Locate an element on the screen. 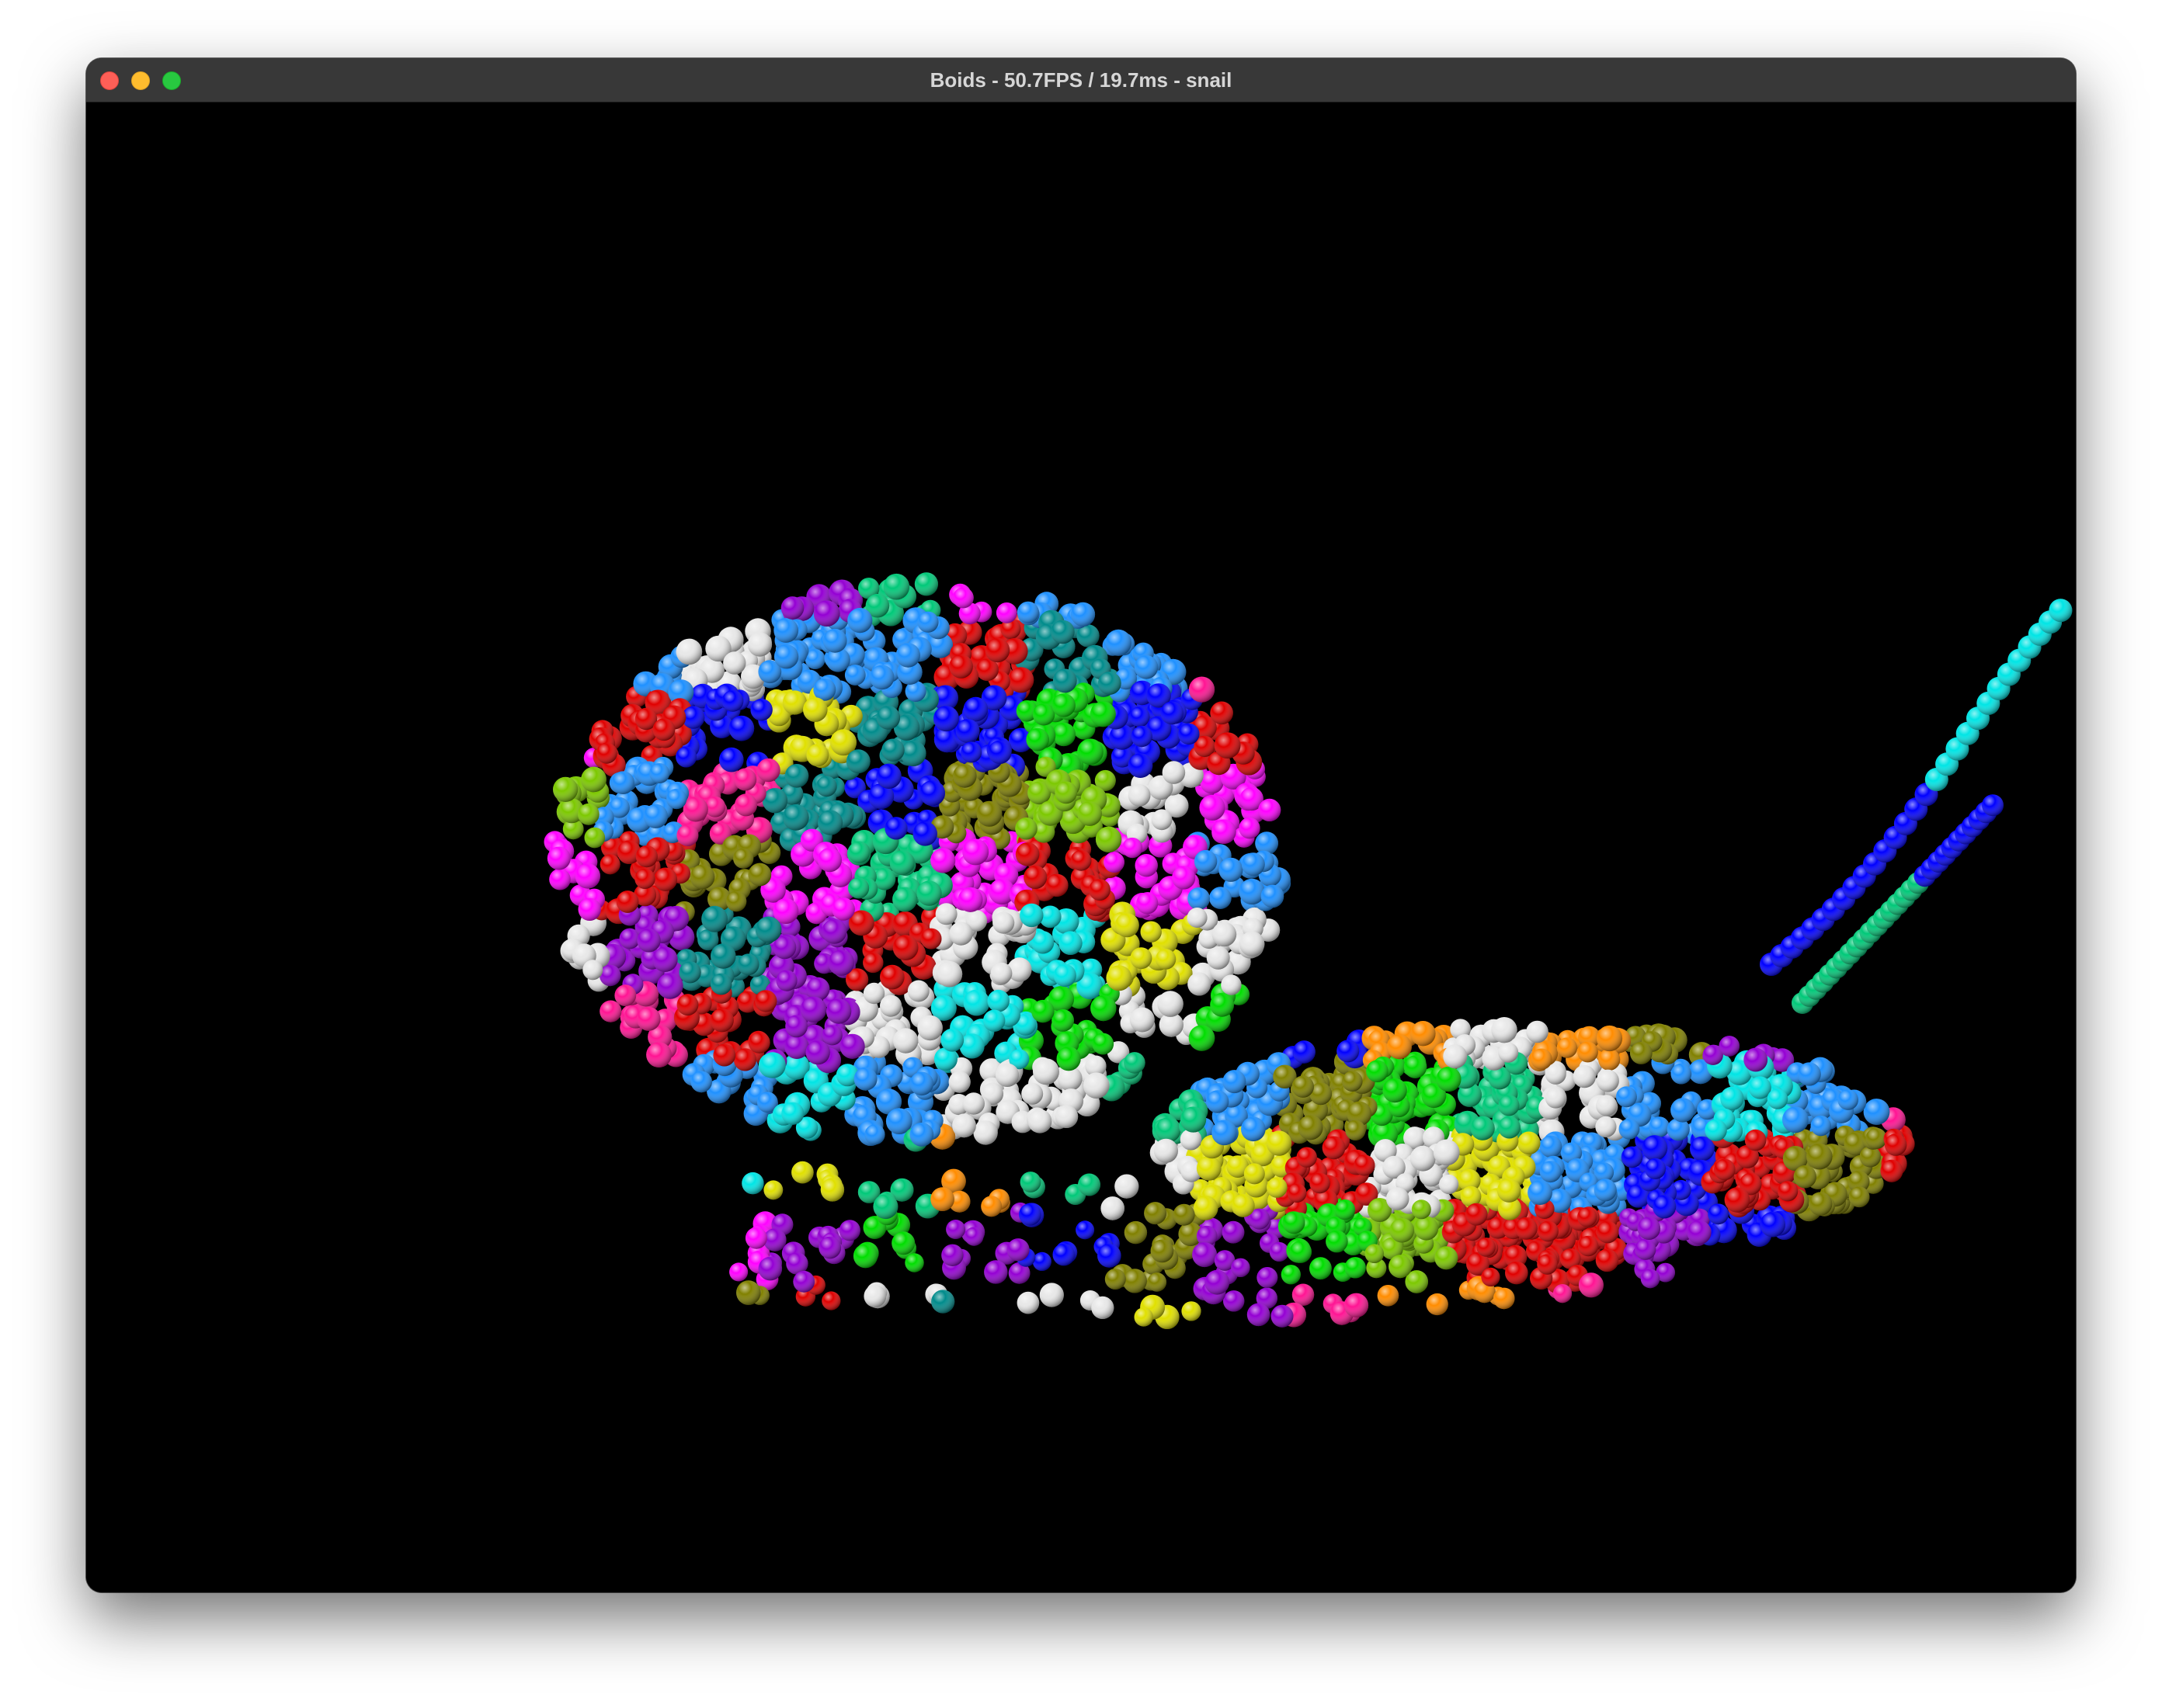 This screenshot has height=1708, width=2162. title-bar: Boids - 50.7FPS / 19.7ms - snail is located at coordinates (1081, 80).